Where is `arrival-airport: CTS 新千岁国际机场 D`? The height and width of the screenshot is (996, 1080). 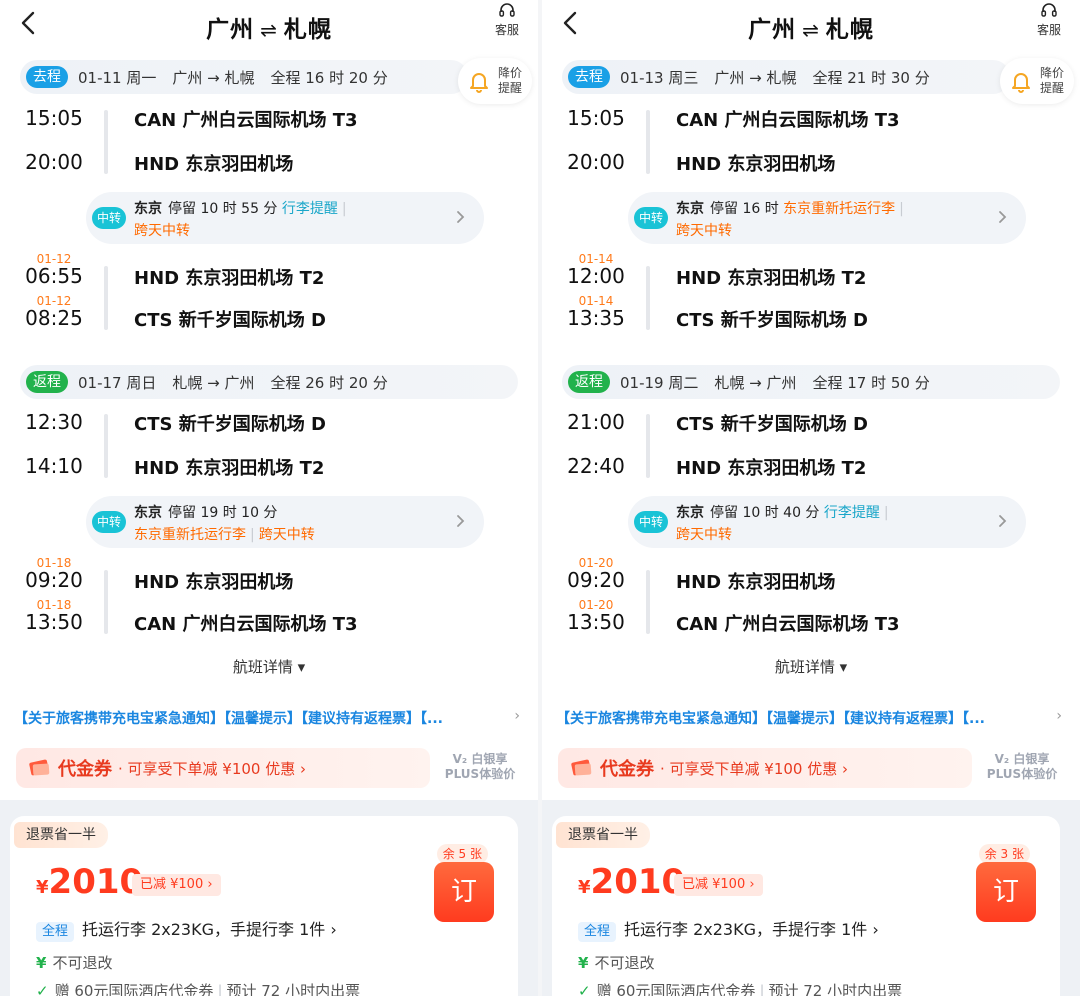 arrival-airport: CTS 新千岁国际机场 D is located at coordinates (230, 320).